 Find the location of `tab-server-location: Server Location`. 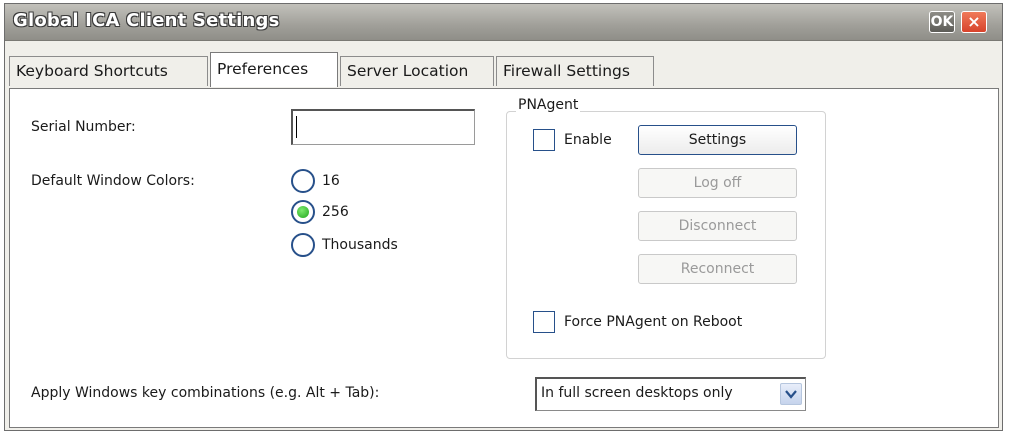

tab-server-location: Server Location is located at coordinates (417, 71).